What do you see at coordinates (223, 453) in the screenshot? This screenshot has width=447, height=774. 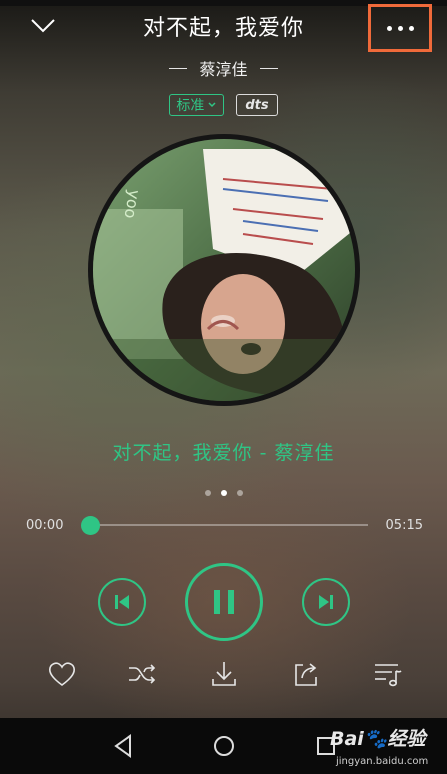 I see `song-artist-line: 对不起，我爱你 - 蔡淳佳` at bounding box center [223, 453].